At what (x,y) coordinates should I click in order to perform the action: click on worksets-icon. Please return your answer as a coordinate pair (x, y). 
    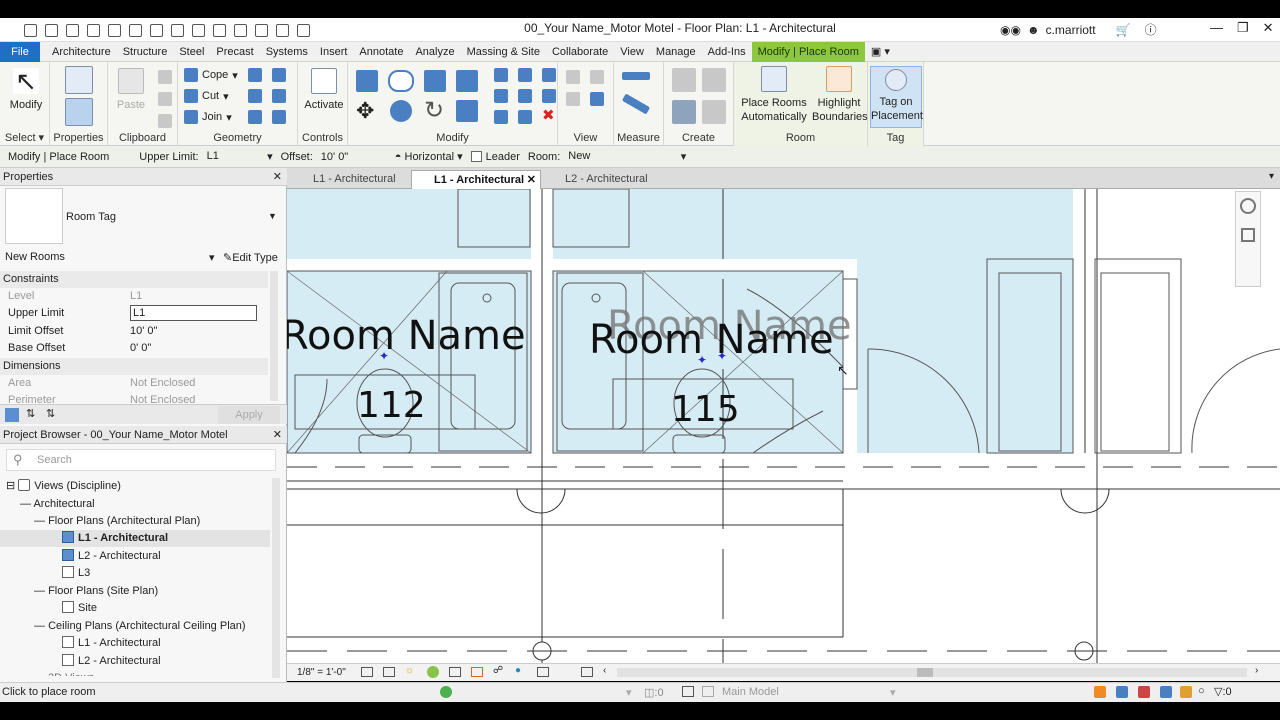
    Looking at the image, I should click on (446, 692).